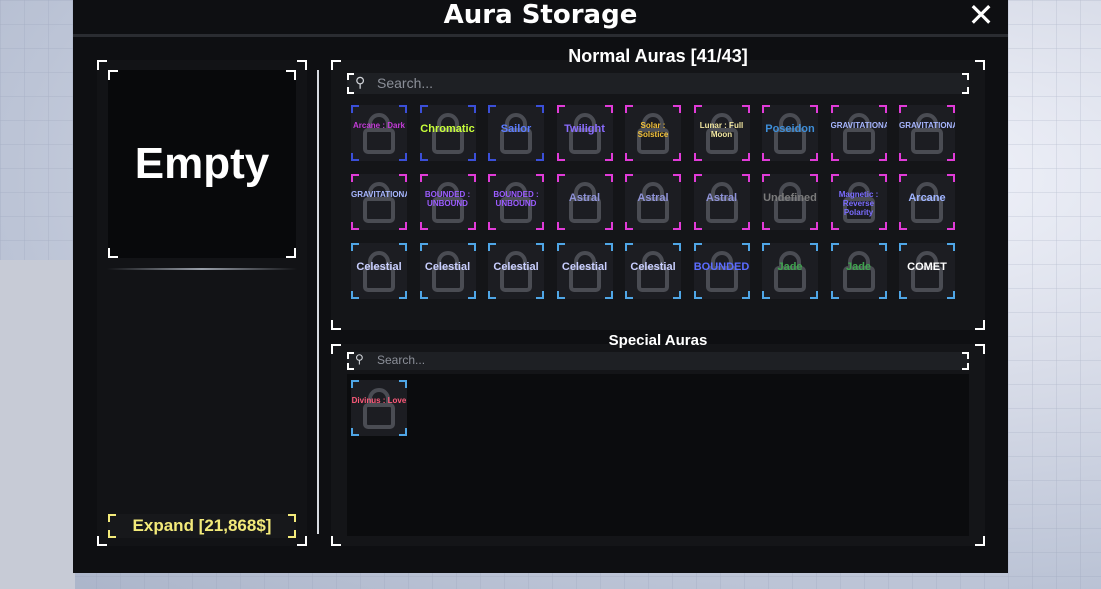  I want to click on aura-tile: Undefined, so click(790, 202).